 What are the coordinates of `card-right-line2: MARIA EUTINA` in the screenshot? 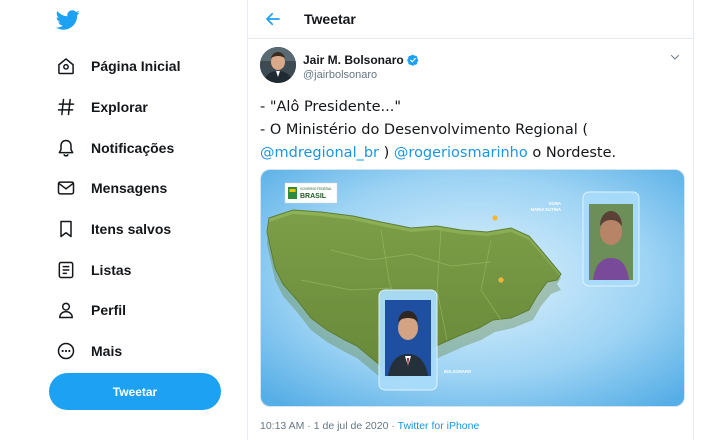 It's located at (546, 209).